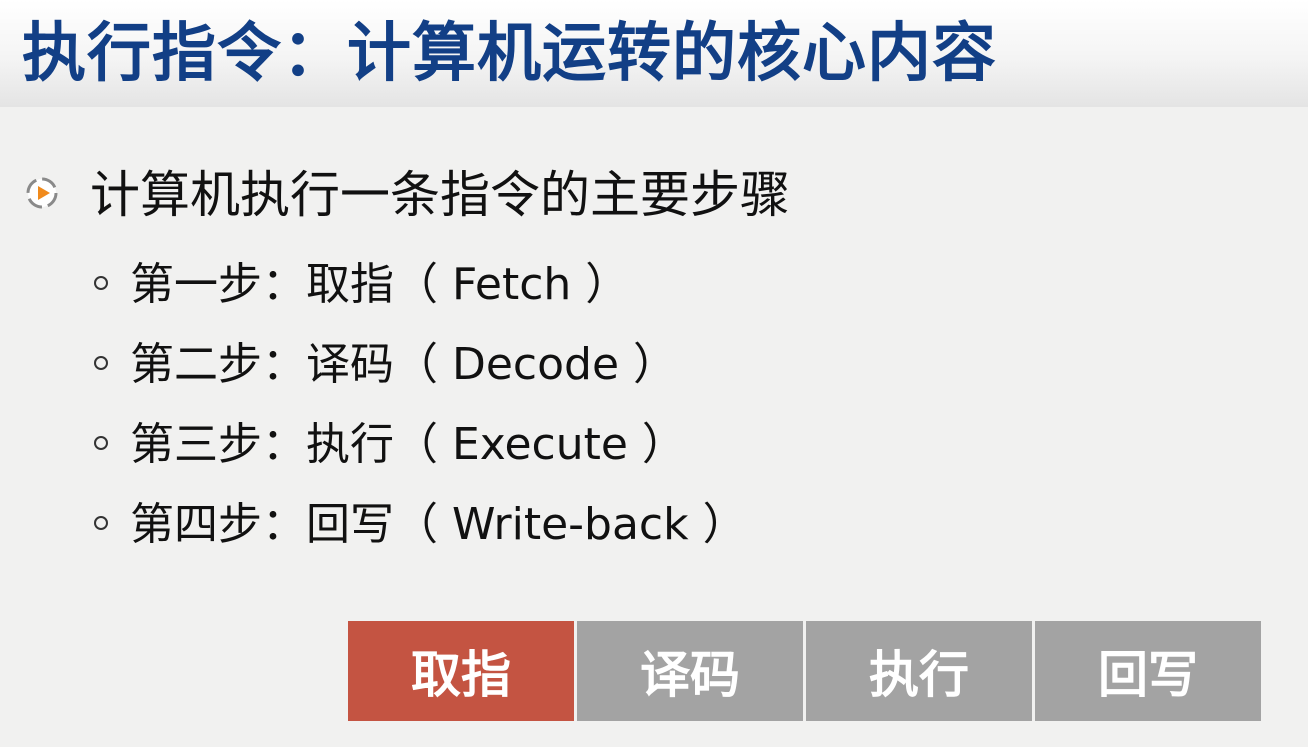 The width and height of the screenshot is (1308, 747). I want to click on main-bullet-text: 计算机执行一条指令的主要步骤, so click(440, 195).